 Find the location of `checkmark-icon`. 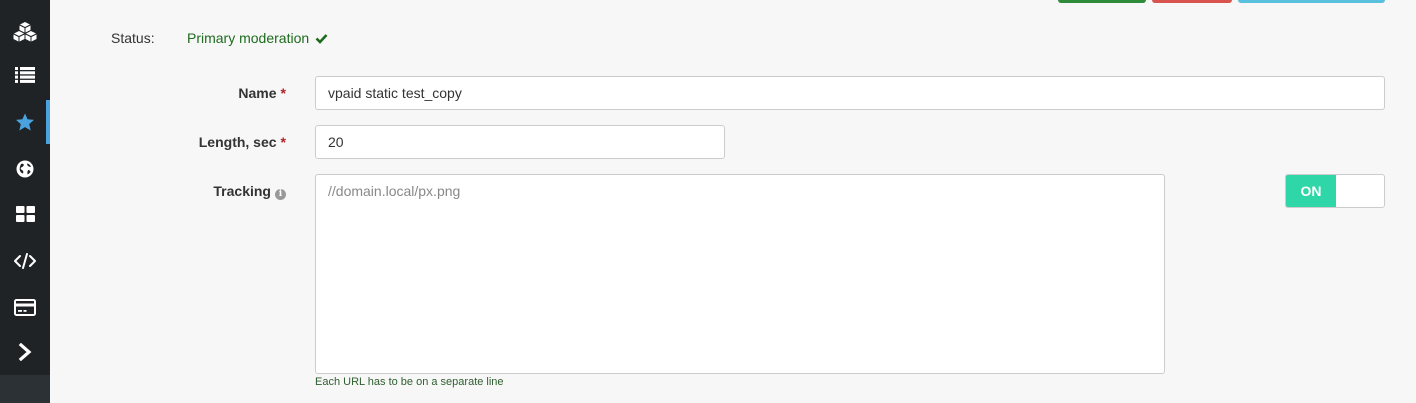

checkmark-icon is located at coordinates (321, 38).